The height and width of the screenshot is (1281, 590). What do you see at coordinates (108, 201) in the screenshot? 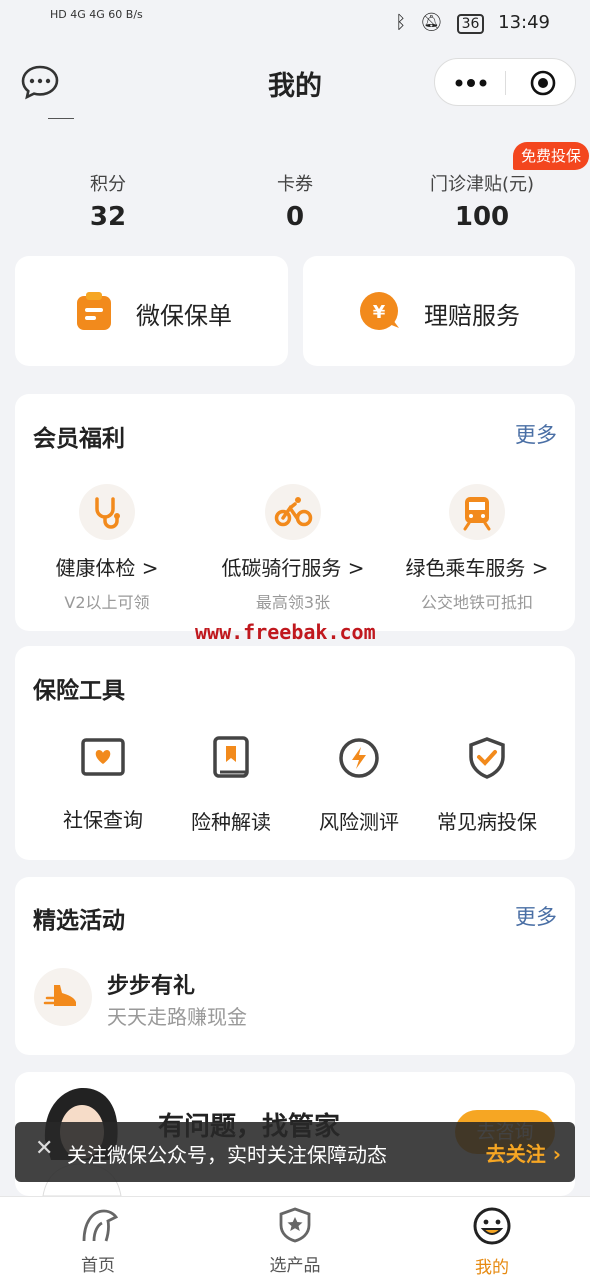
I see `stat-points: 积分 32` at bounding box center [108, 201].